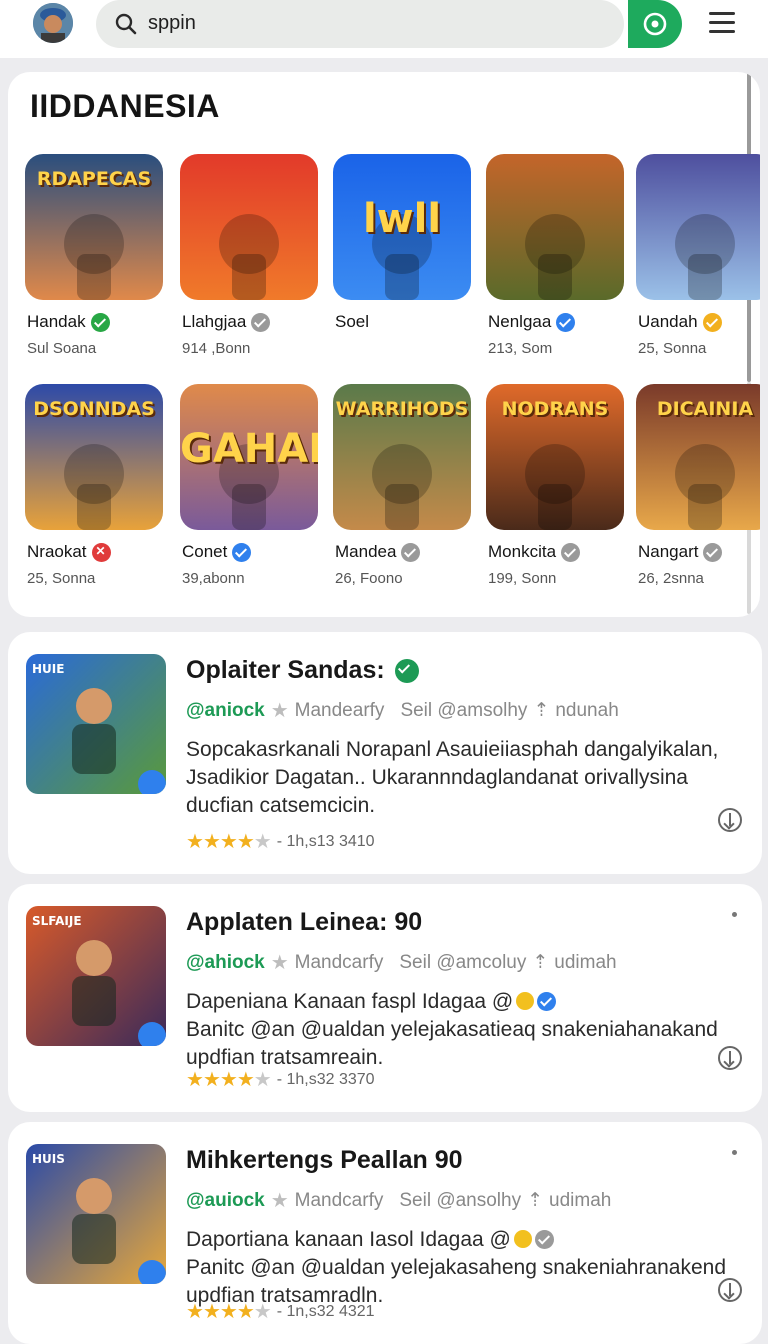  I want to click on app-tile: Nenlgaa 213, Som, so click(556, 255).